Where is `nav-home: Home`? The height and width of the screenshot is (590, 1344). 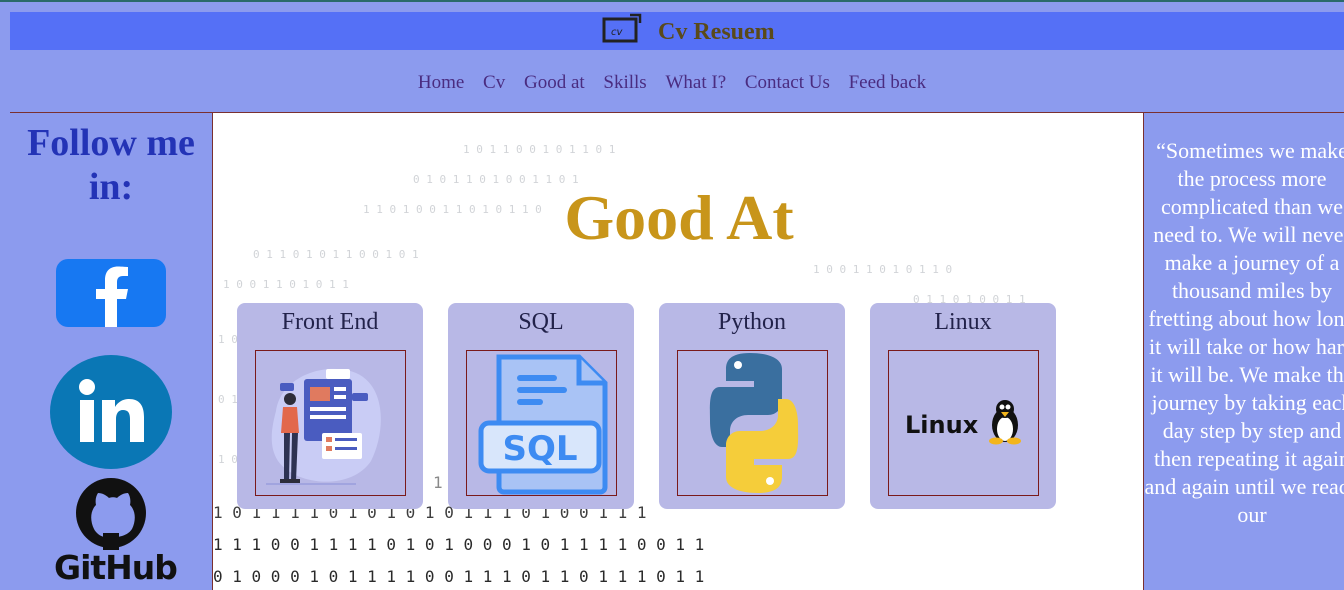
nav-home: Home is located at coordinates (441, 82).